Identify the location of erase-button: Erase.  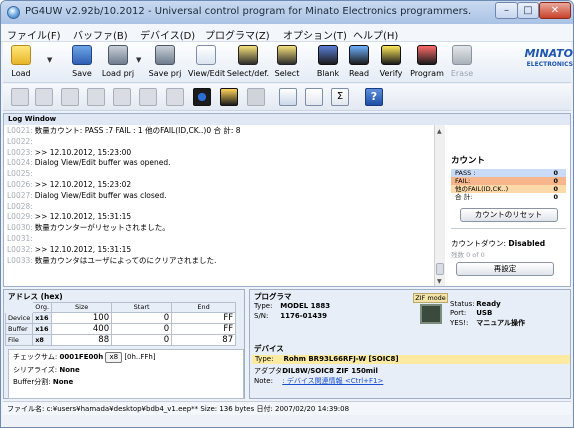
(462, 62).